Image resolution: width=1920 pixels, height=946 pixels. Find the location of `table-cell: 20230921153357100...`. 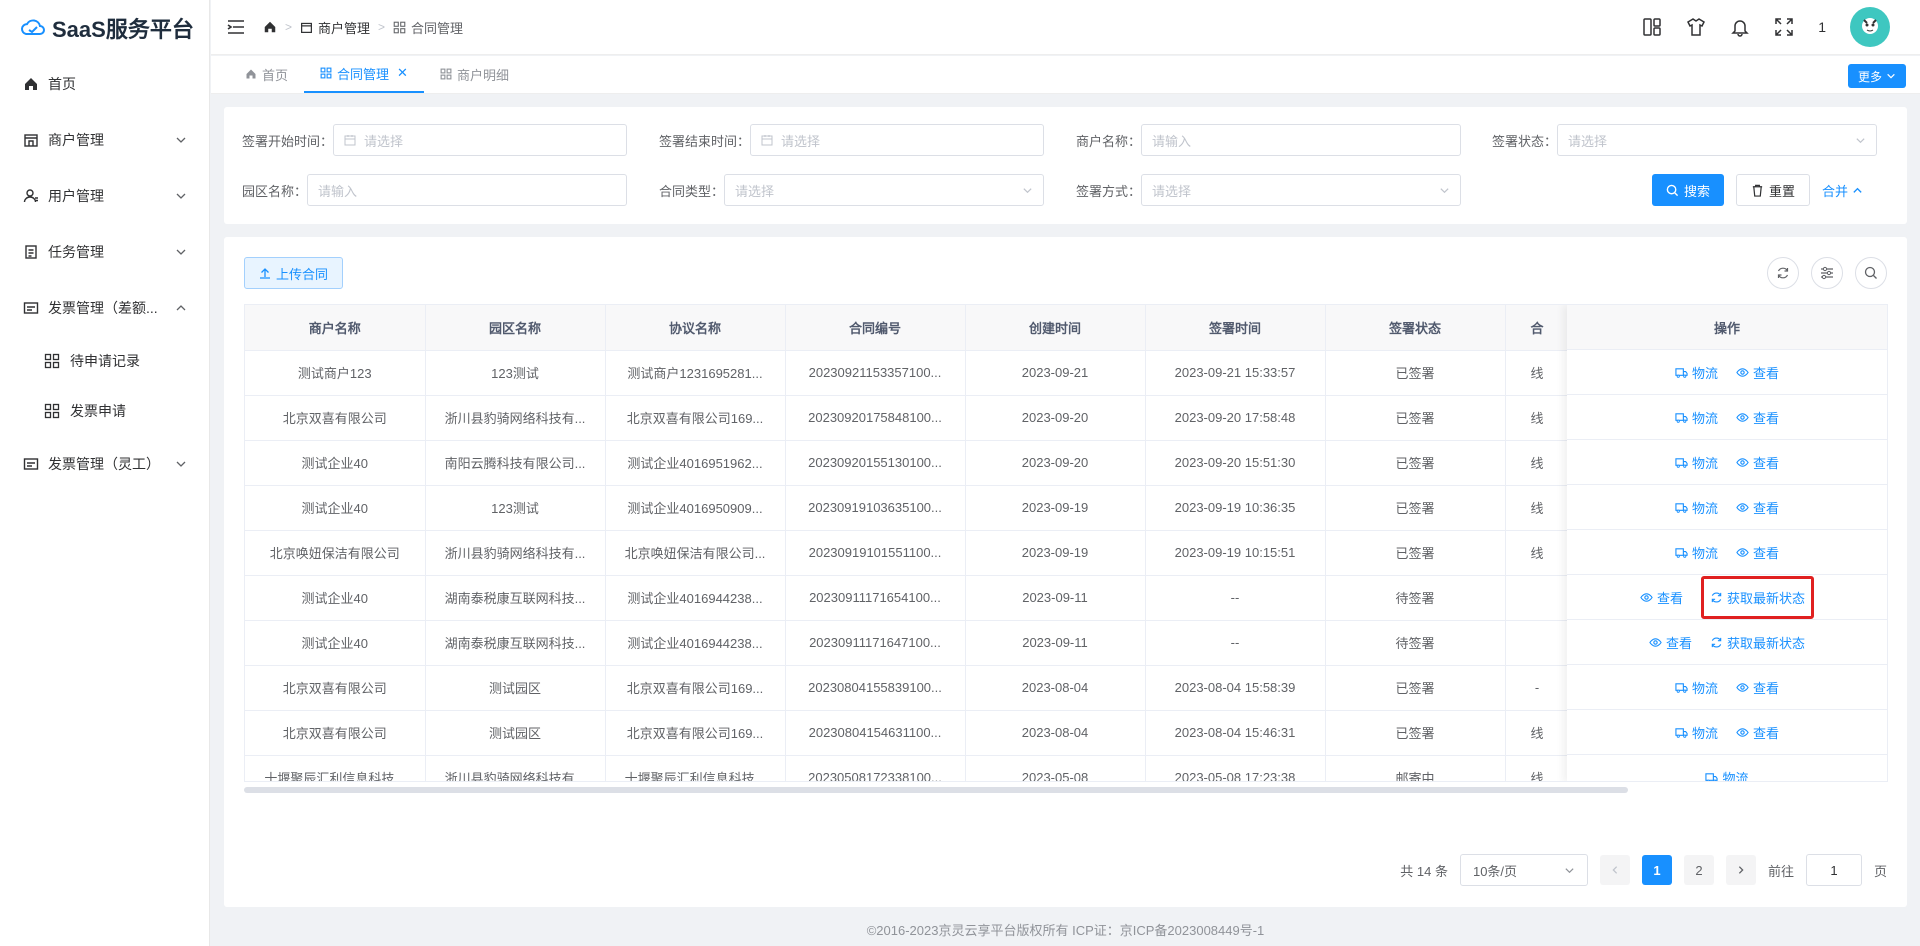

table-cell: 20230921153357100... is located at coordinates (875, 373).